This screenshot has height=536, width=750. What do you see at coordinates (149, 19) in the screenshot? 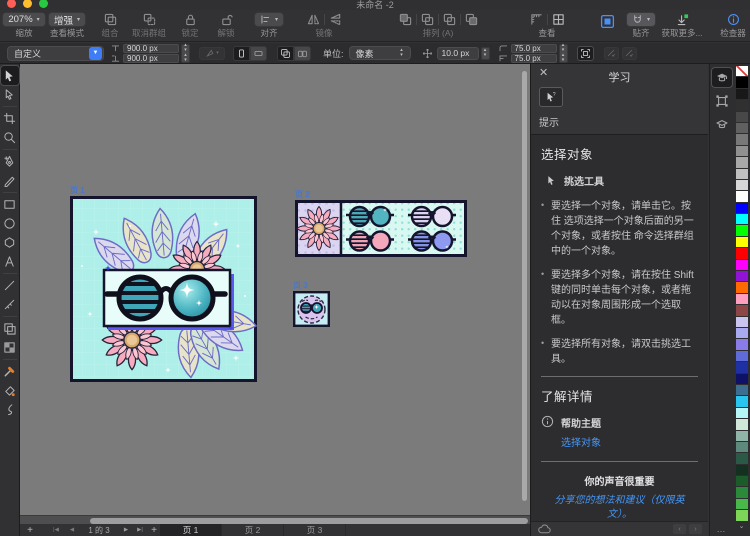
I see `ungroup-icon` at bounding box center [149, 19].